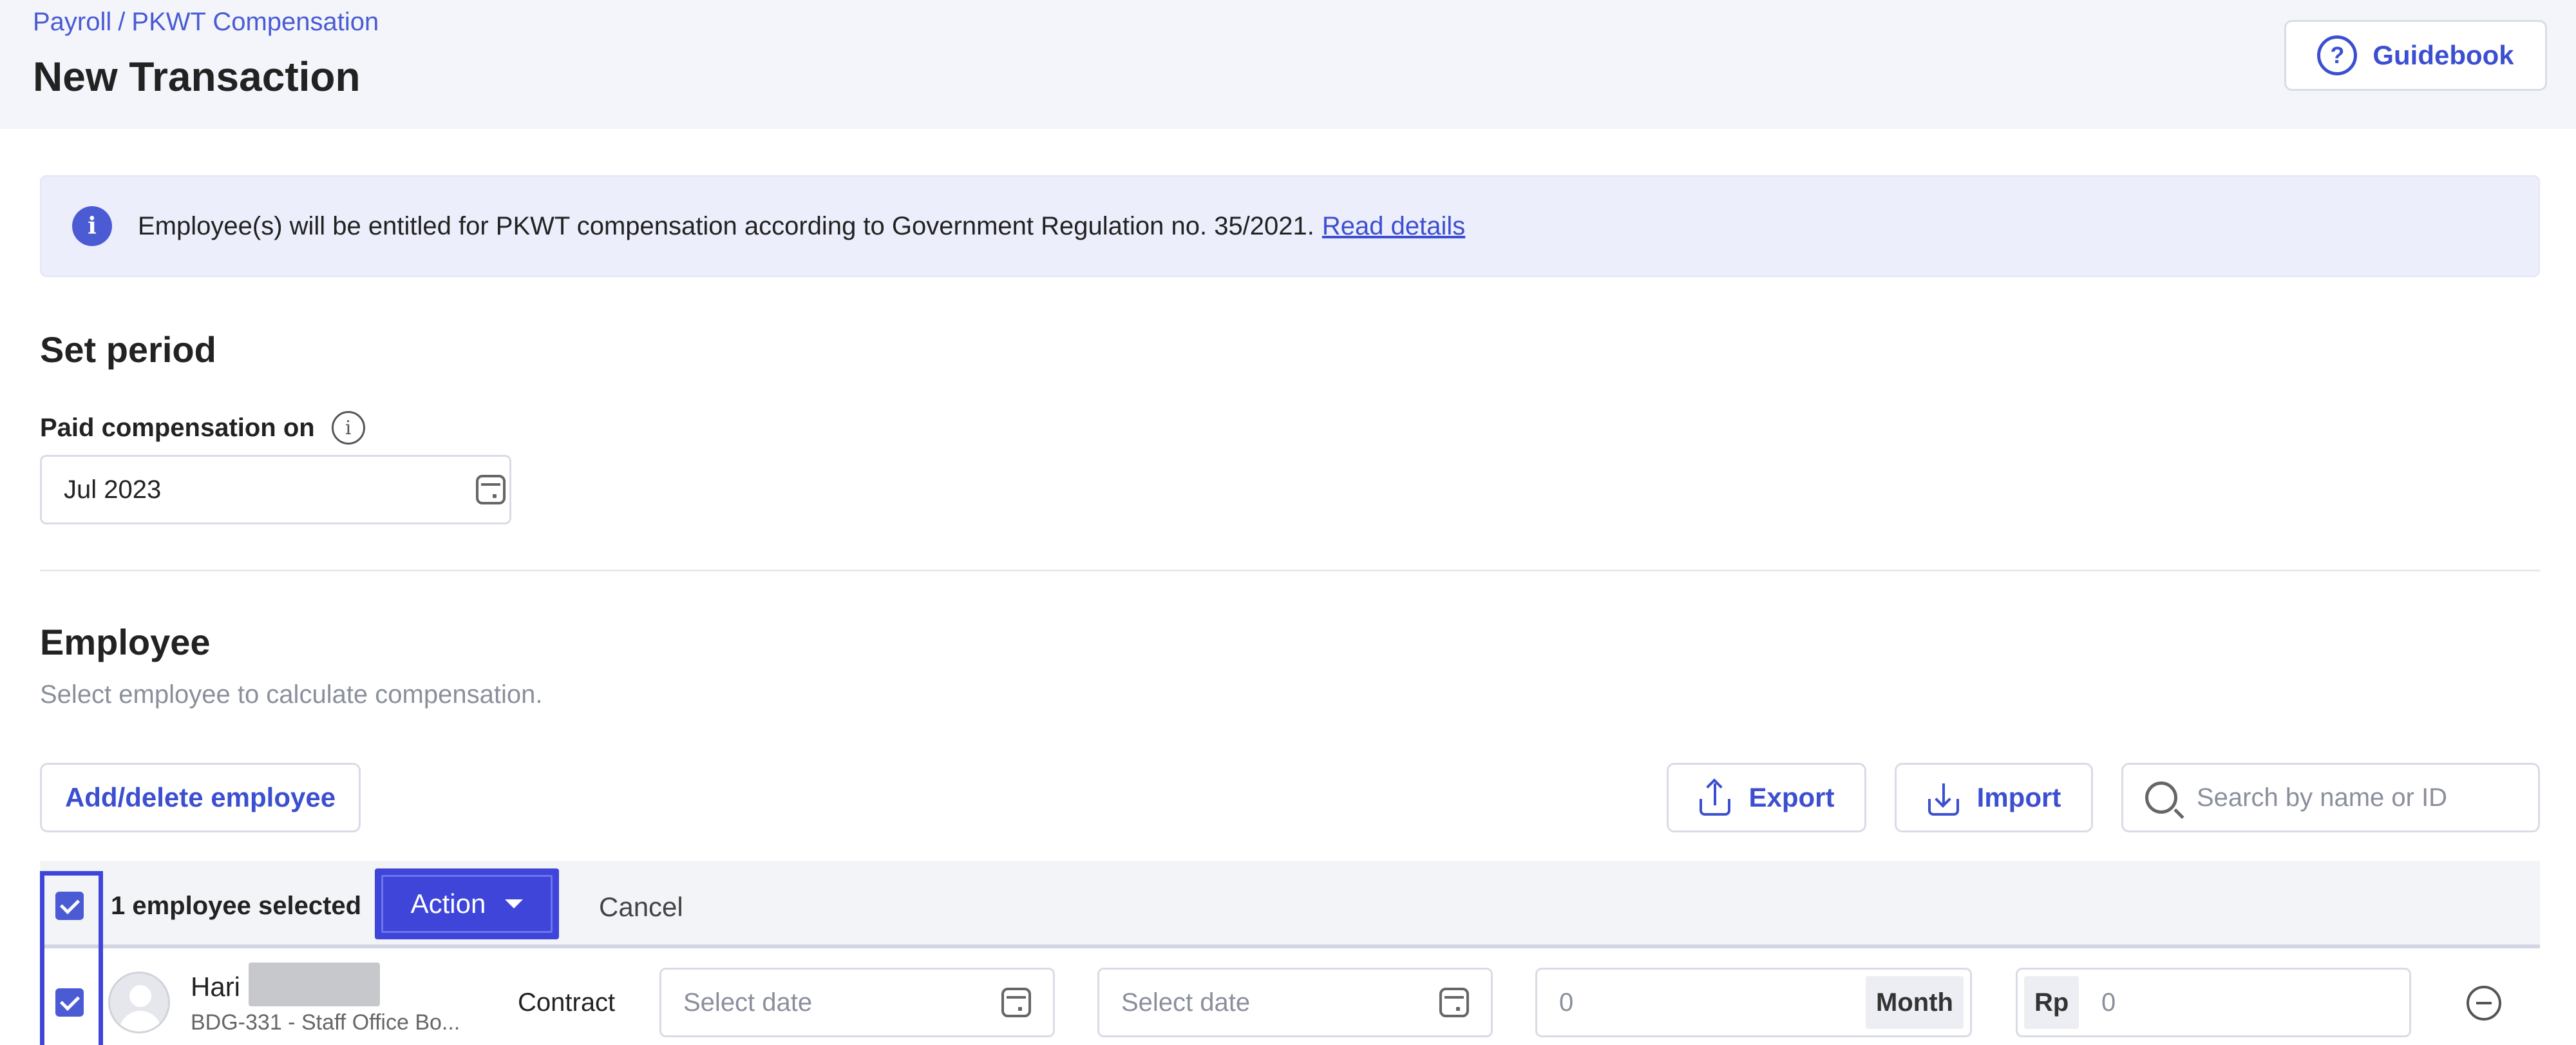 The height and width of the screenshot is (1045, 2576). Describe the element at coordinates (857, 1002) in the screenshot. I see `start-date-picker: Select date` at that location.